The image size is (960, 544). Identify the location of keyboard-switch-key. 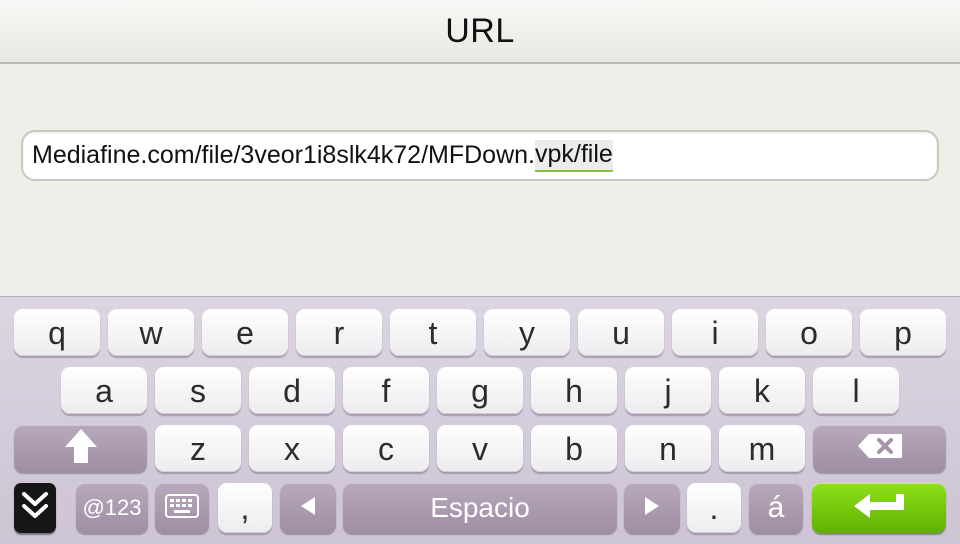
(182, 508).